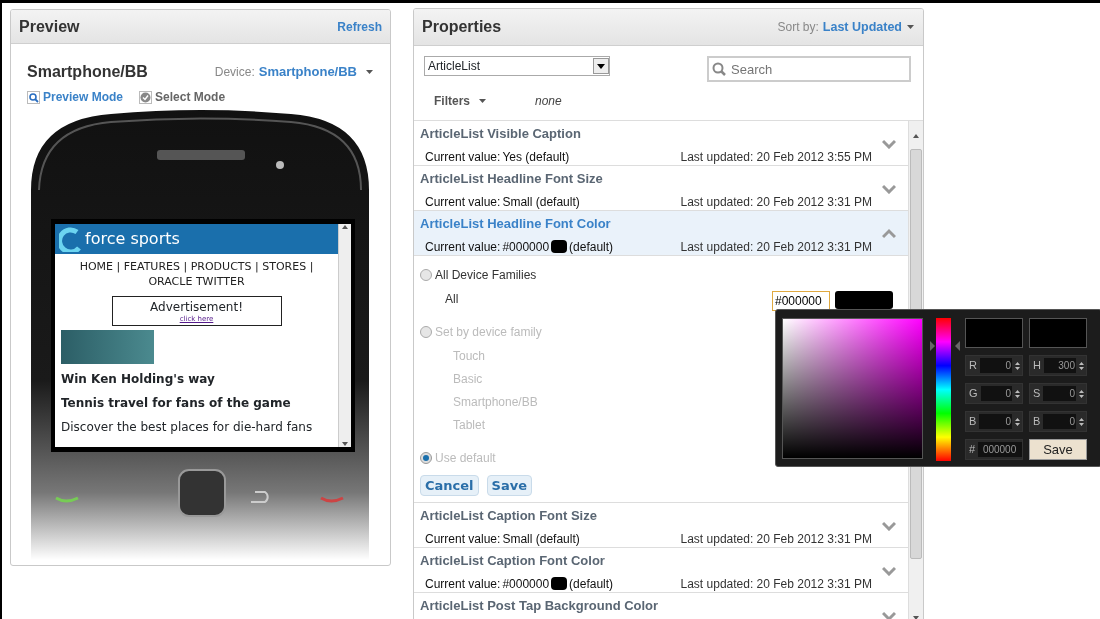  What do you see at coordinates (512, 179) in the screenshot?
I see `property-name: ArticleList Headline Font Size` at bounding box center [512, 179].